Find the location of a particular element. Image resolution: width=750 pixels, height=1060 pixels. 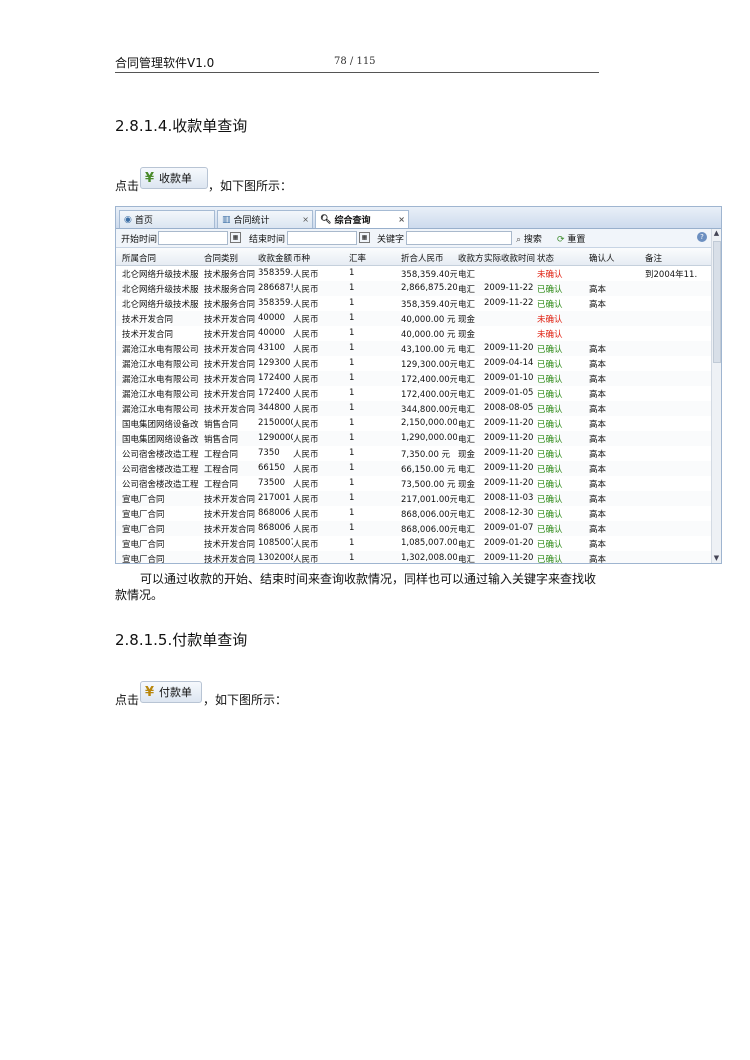

column-header: 备注 is located at coordinates (675, 258).